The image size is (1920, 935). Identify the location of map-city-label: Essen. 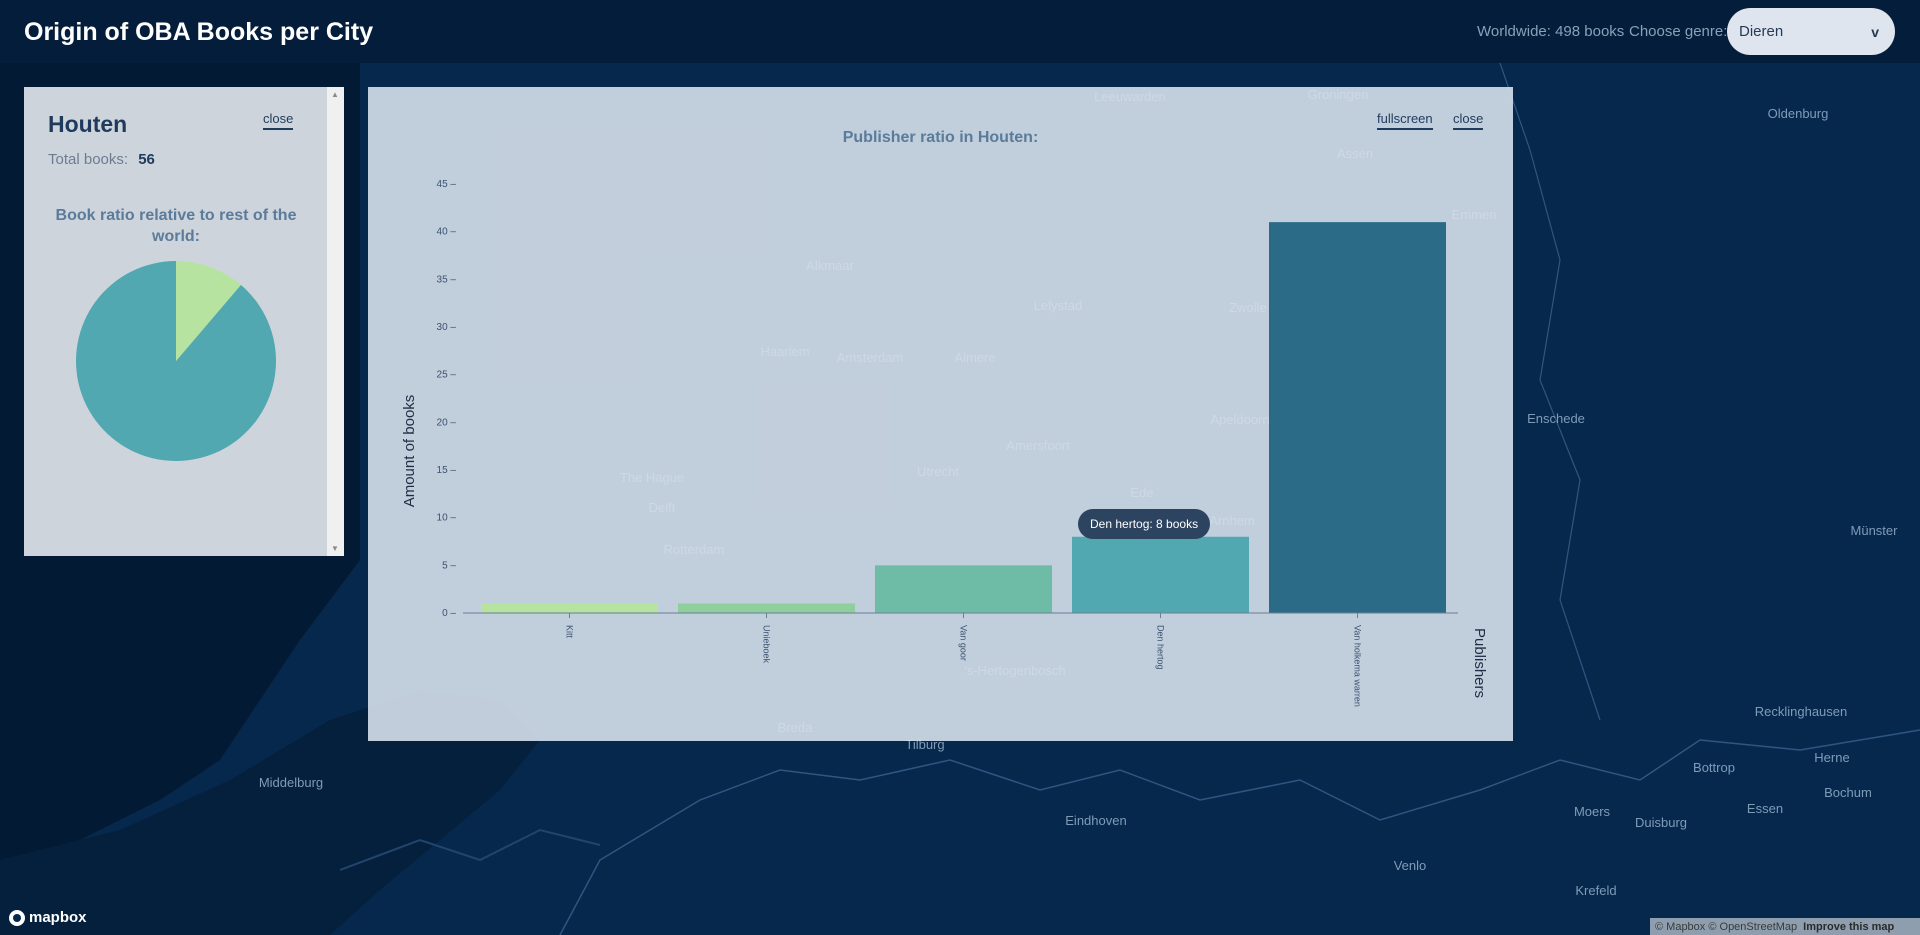
(1765, 808).